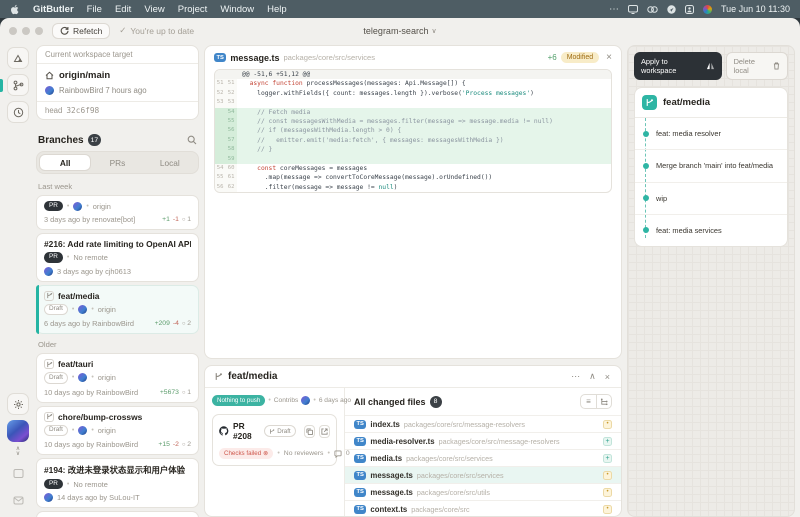 The image size is (800, 517). Describe the element at coordinates (499, 441) in the screenshot. I see `changed-file-path: packages/core/src/message-resolvers` at that location.